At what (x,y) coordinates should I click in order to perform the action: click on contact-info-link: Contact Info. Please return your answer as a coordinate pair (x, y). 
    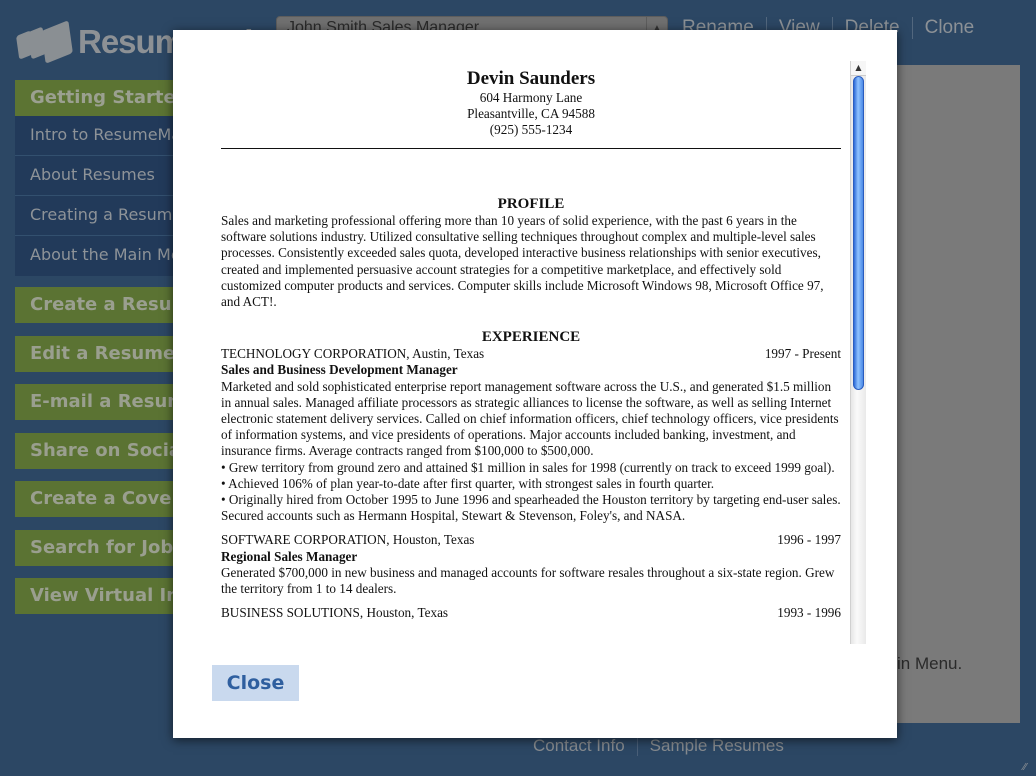
    Looking at the image, I should click on (585, 746).